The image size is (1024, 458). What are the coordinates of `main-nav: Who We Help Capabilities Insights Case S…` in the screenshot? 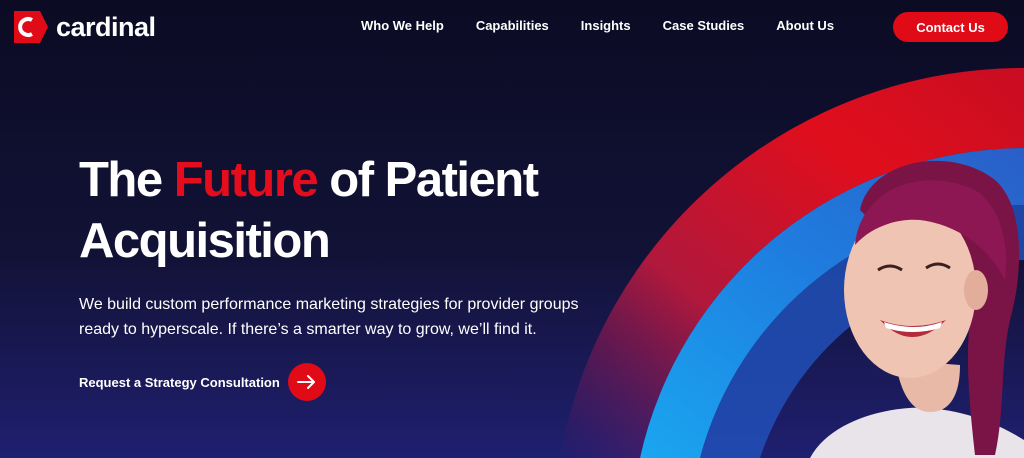 It's located at (597, 25).